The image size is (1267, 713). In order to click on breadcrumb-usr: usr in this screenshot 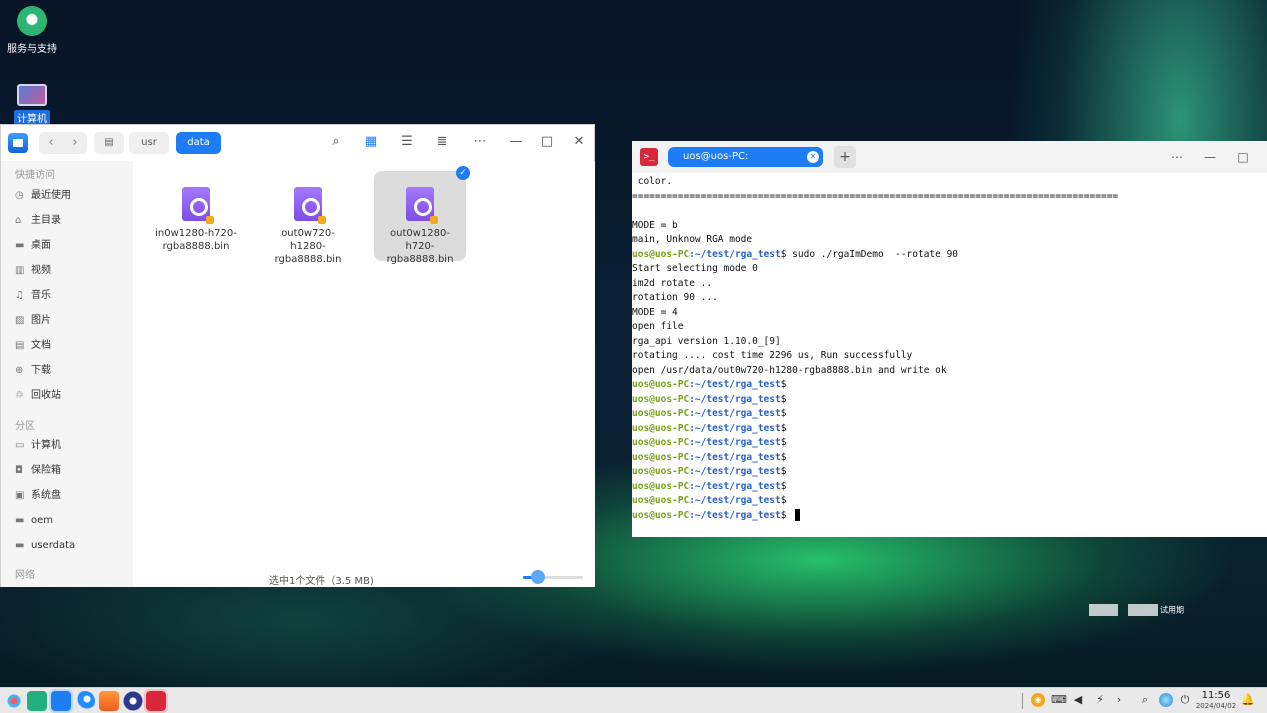, I will do `click(149, 143)`.